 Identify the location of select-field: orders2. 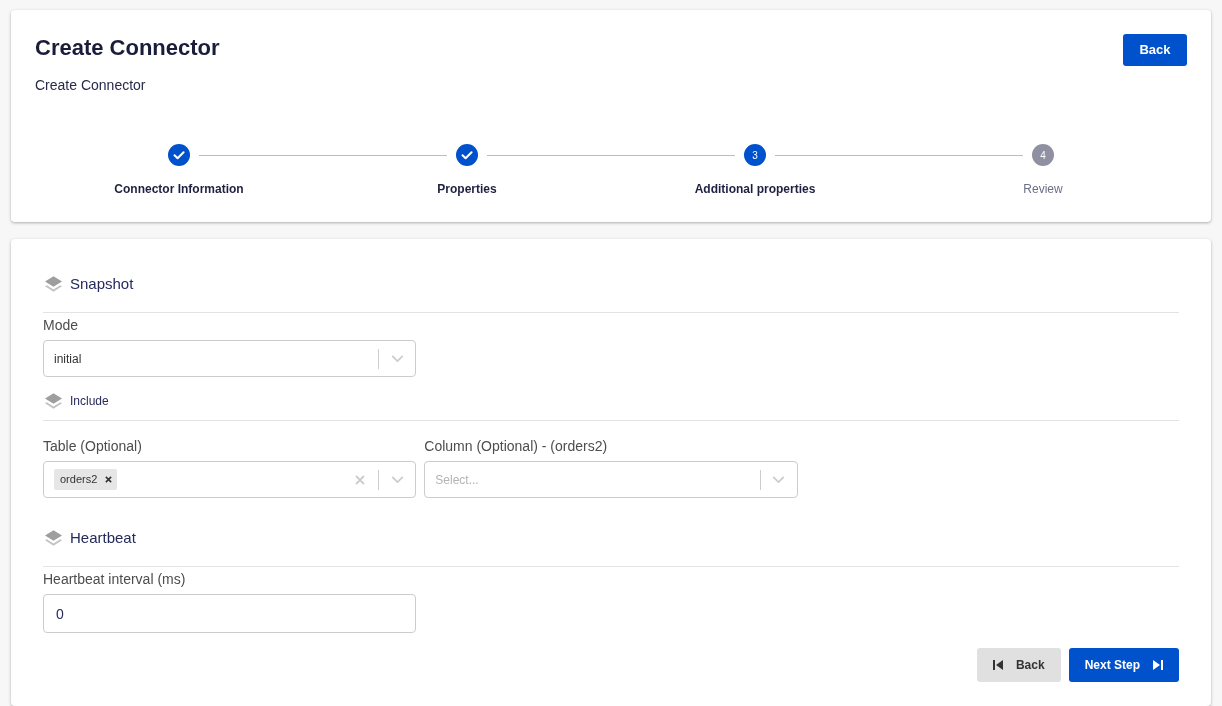
(230, 479).